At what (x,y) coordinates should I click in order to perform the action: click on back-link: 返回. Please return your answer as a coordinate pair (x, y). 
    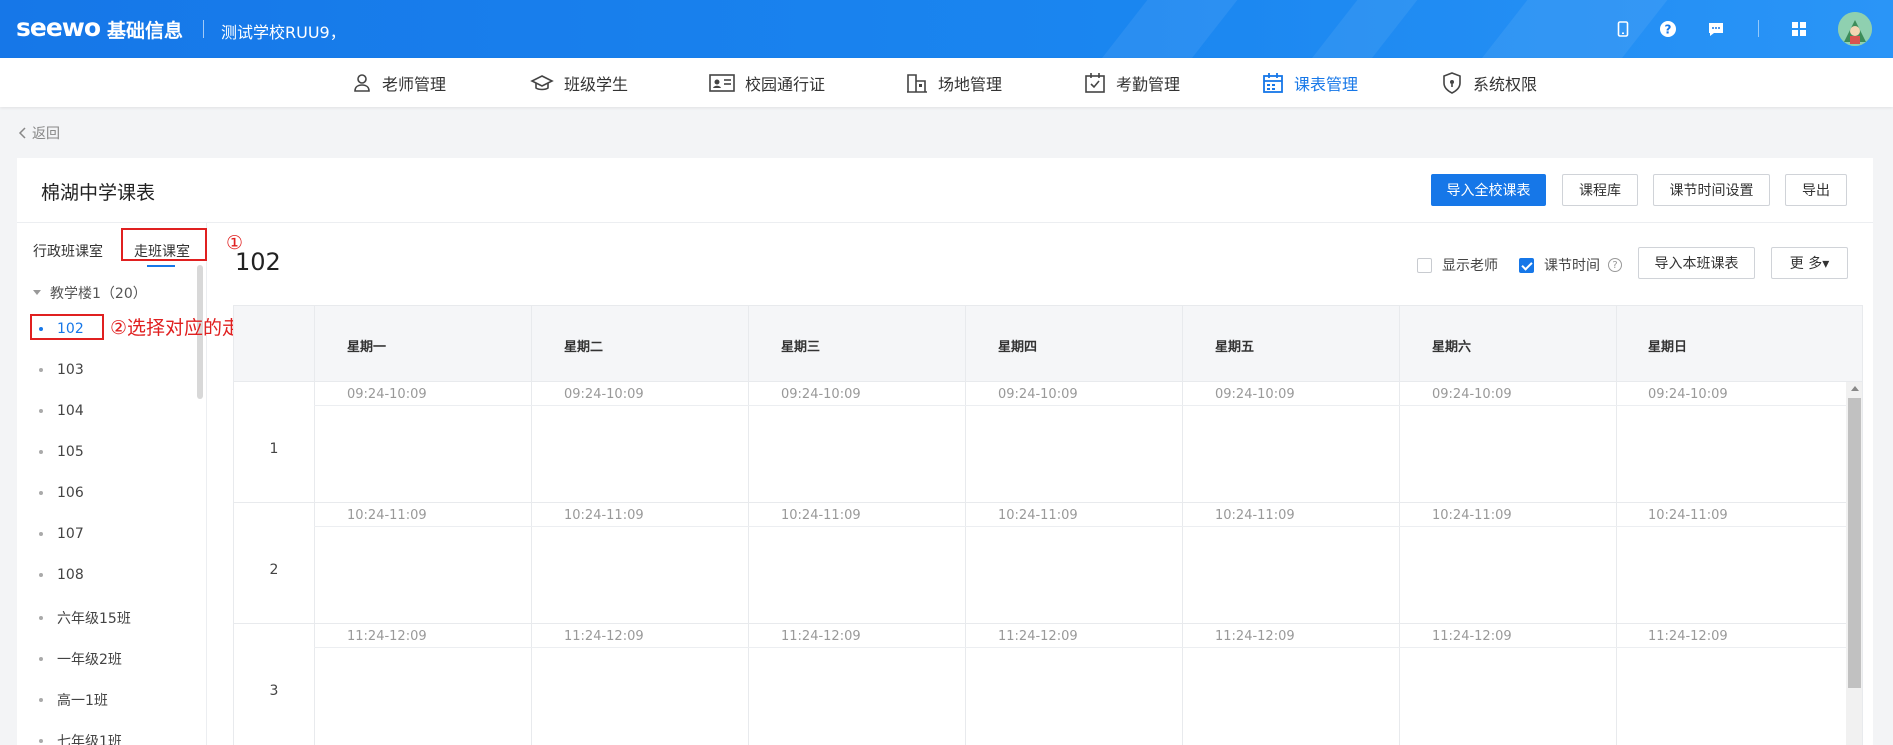
    Looking at the image, I should click on (39, 133).